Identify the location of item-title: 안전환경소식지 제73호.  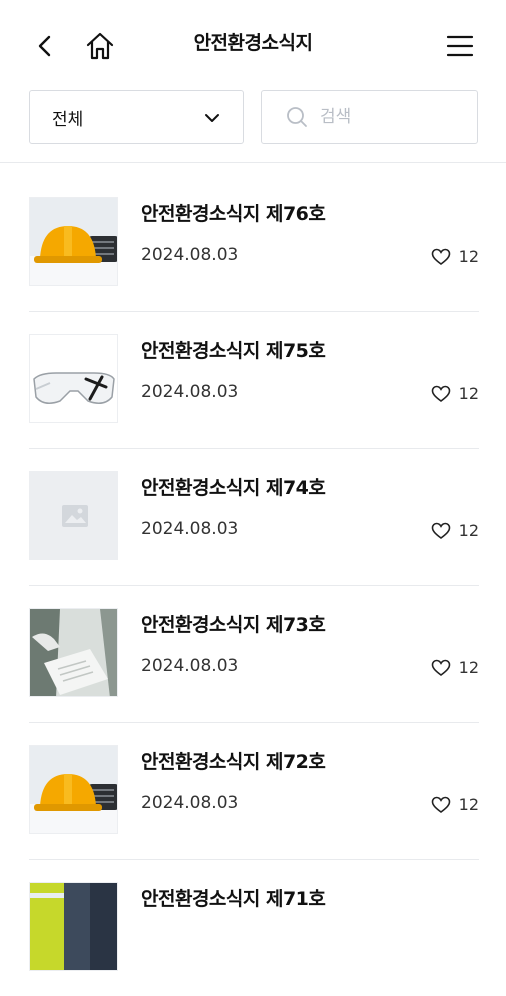
(233, 625).